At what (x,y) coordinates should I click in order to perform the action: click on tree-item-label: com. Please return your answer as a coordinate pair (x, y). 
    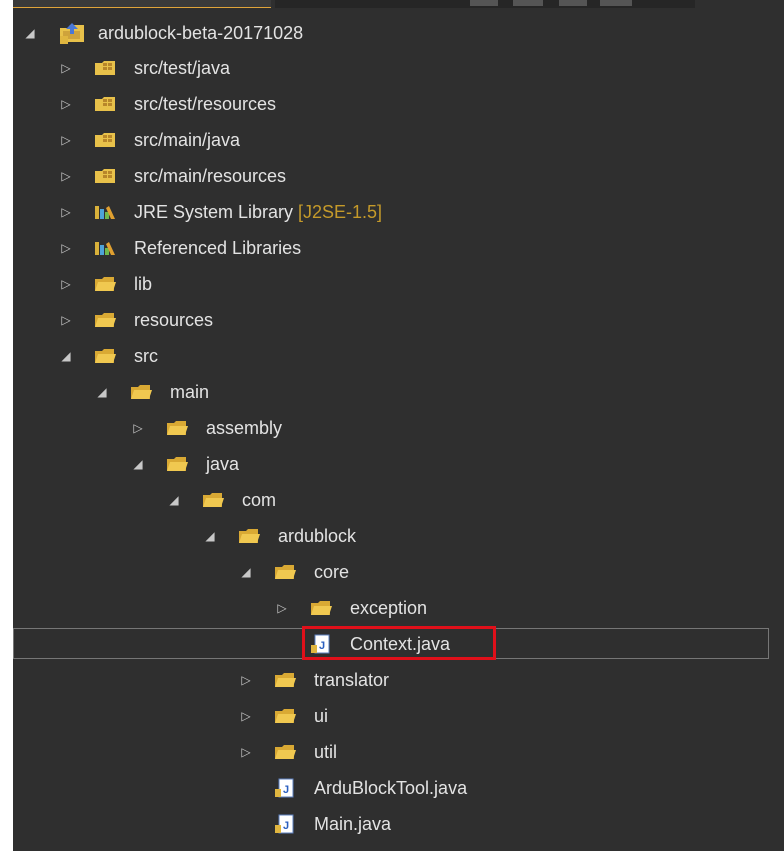
    Looking at the image, I should click on (259, 500).